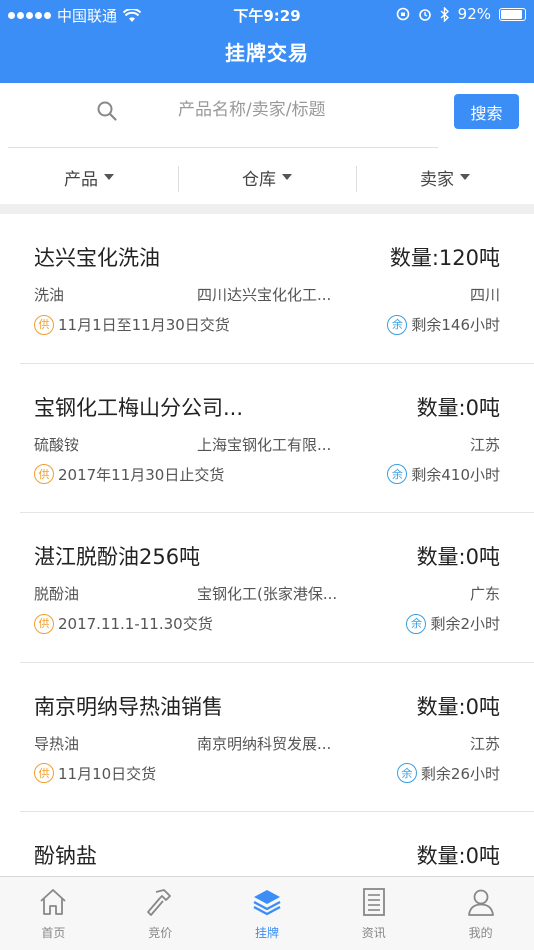  Describe the element at coordinates (455, 325) in the screenshot. I see `remaining-text: 剩余146小时` at that location.